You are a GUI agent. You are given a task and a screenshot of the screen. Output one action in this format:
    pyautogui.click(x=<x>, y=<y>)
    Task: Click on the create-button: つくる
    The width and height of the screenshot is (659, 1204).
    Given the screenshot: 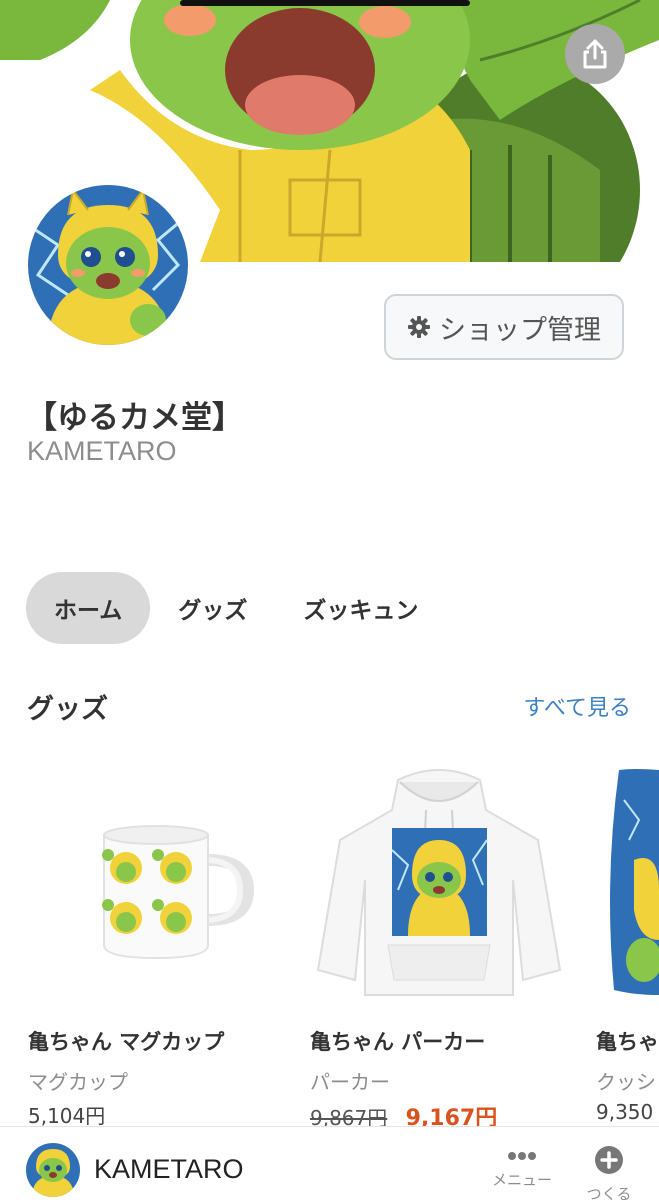 What is the action you would take?
    pyautogui.click(x=609, y=1174)
    